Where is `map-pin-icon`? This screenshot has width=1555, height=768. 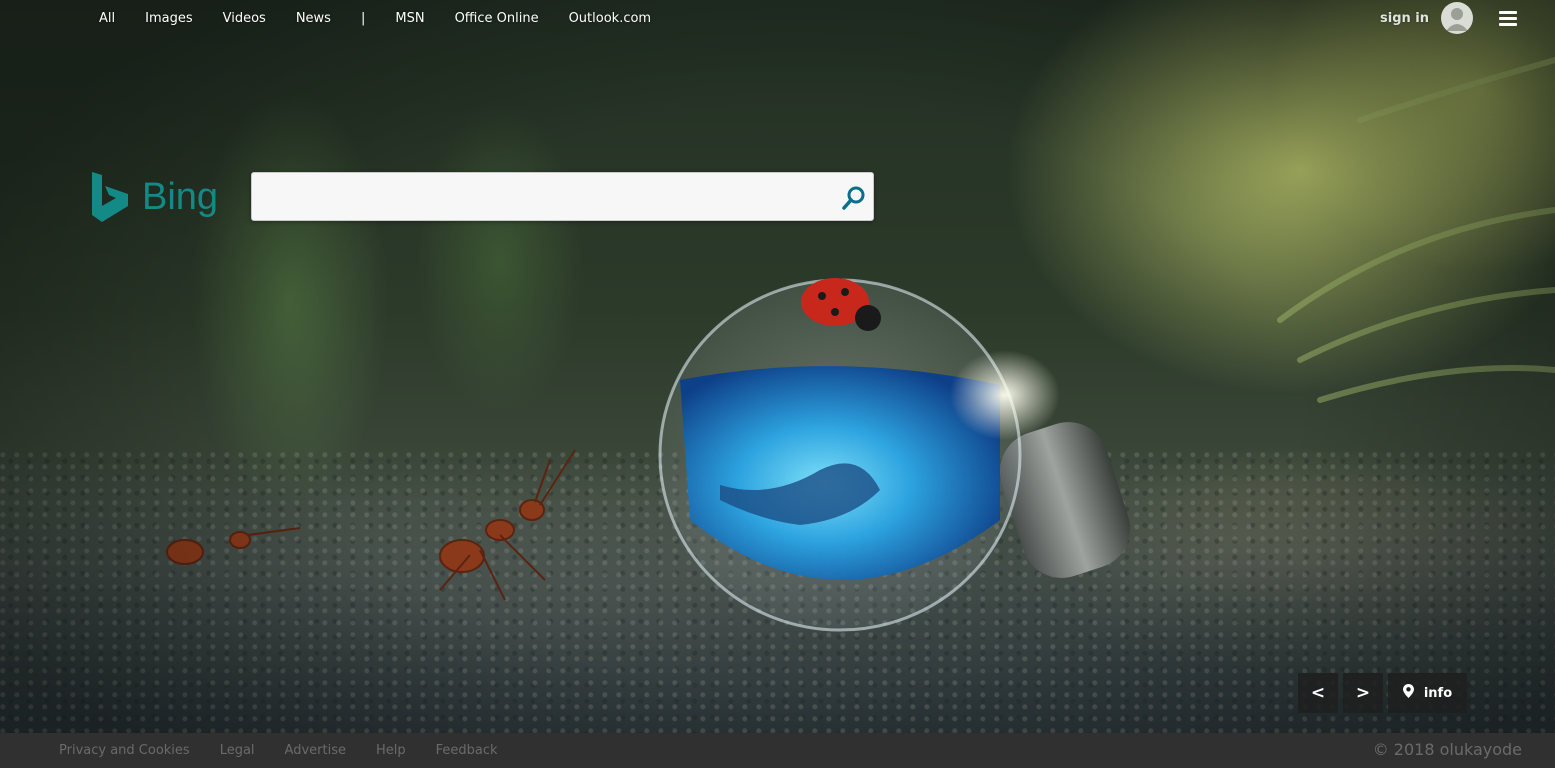 map-pin-icon is located at coordinates (1408, 693).